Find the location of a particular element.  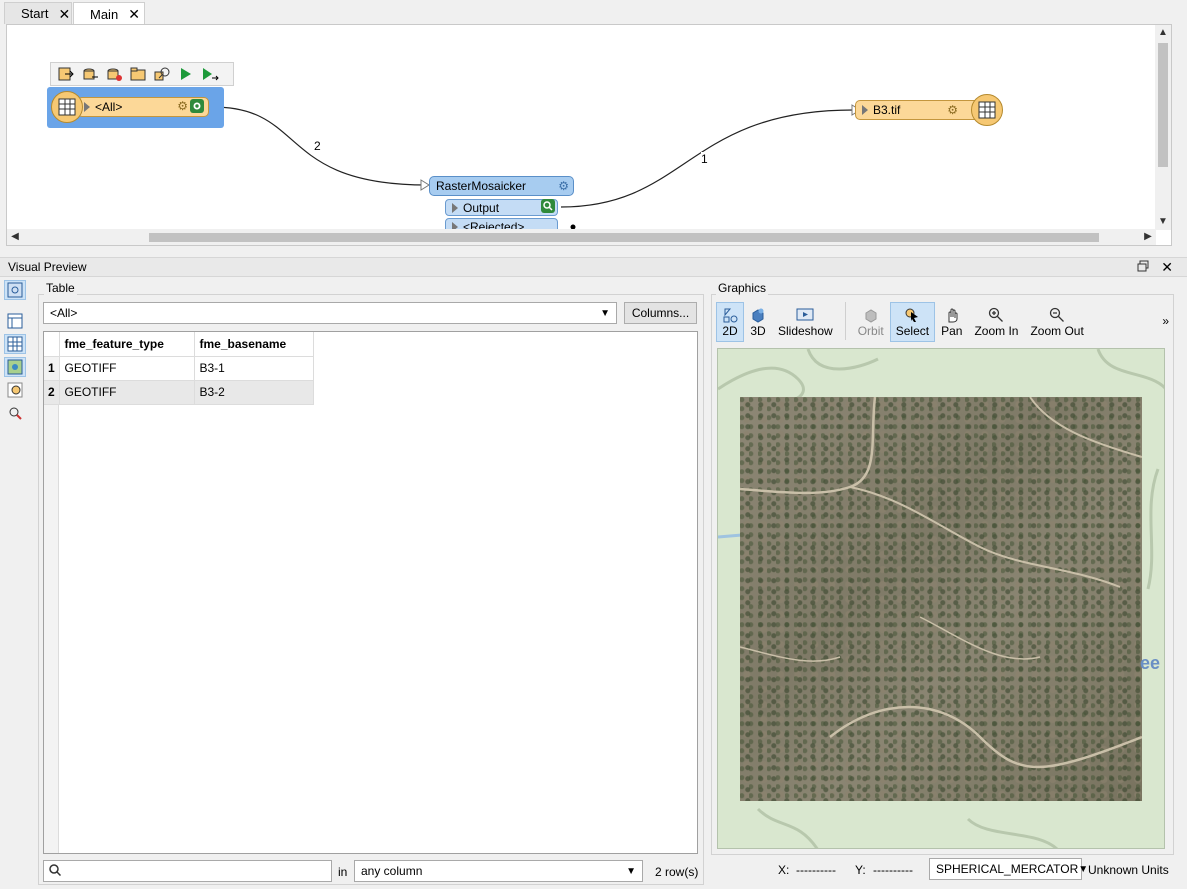

tool-2d: 2D is located at coordinates (730, 322).